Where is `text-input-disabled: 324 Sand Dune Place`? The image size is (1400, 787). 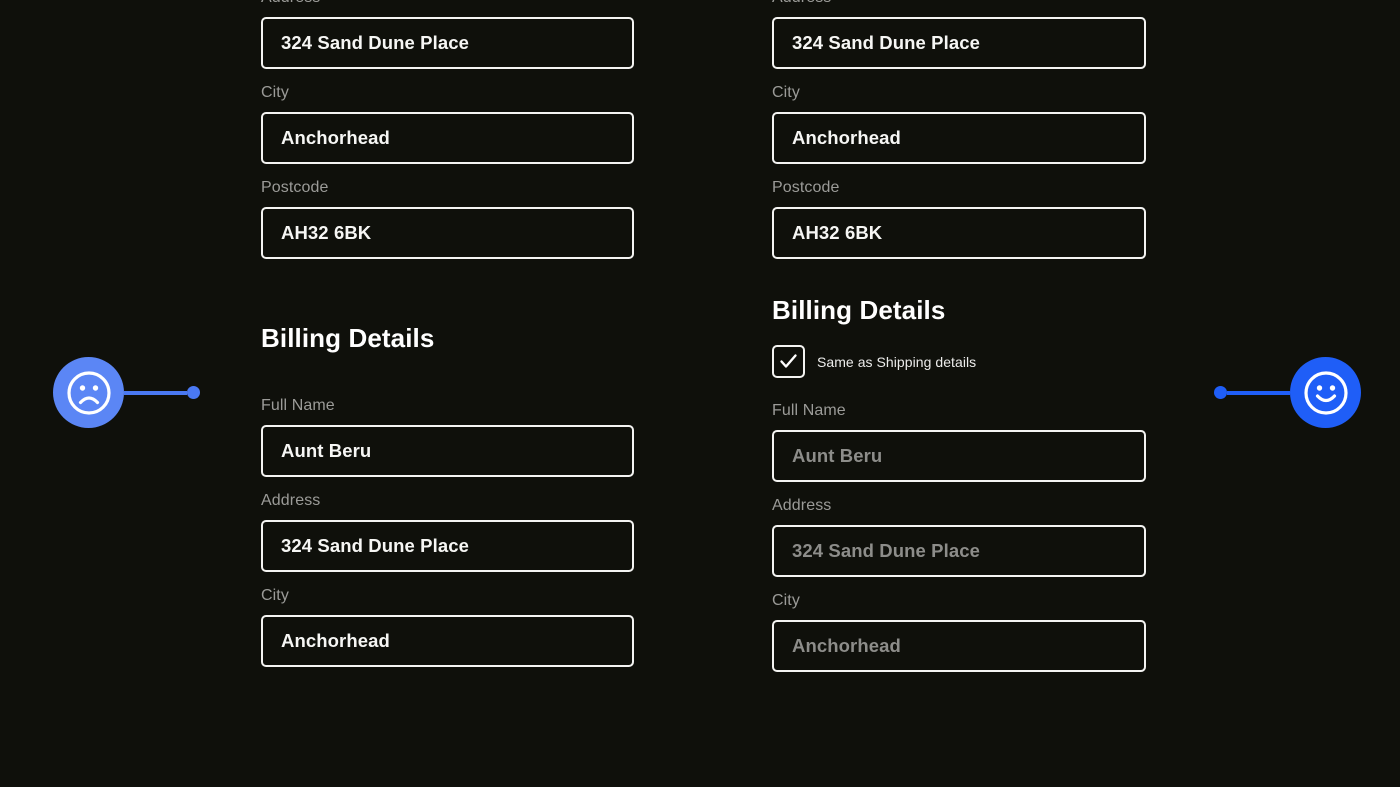
text-input-disabled: 324 Sand Dune Place is located at coordinates (959, 551).